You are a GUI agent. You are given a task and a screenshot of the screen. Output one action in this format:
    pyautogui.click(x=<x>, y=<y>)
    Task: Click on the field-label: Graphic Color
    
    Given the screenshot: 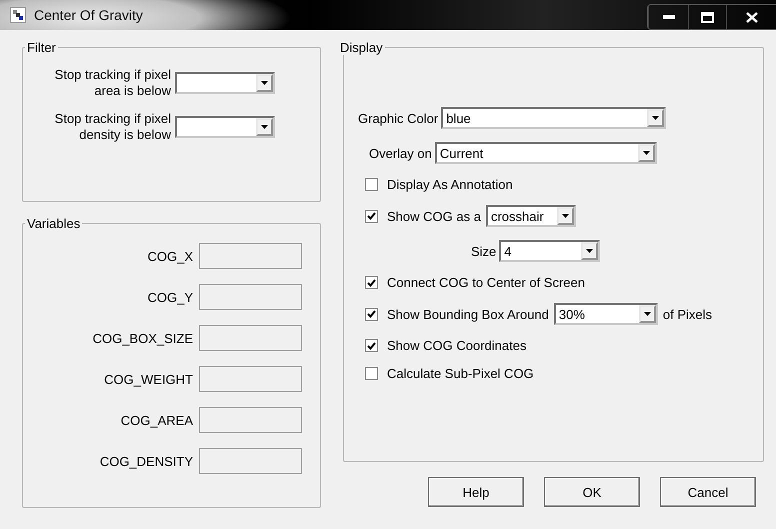 What is the action you would take?
    pyautogui.click(x=398, y=118)
    